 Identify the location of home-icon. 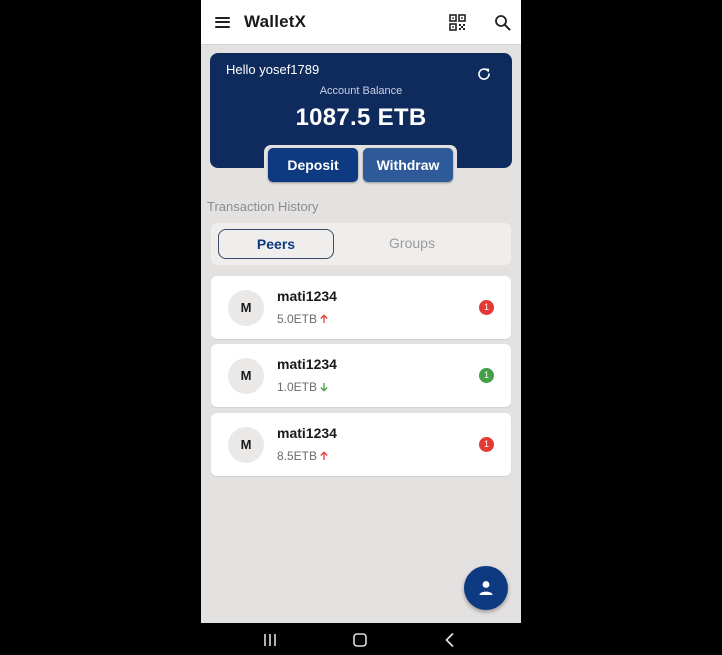
(360, 640).